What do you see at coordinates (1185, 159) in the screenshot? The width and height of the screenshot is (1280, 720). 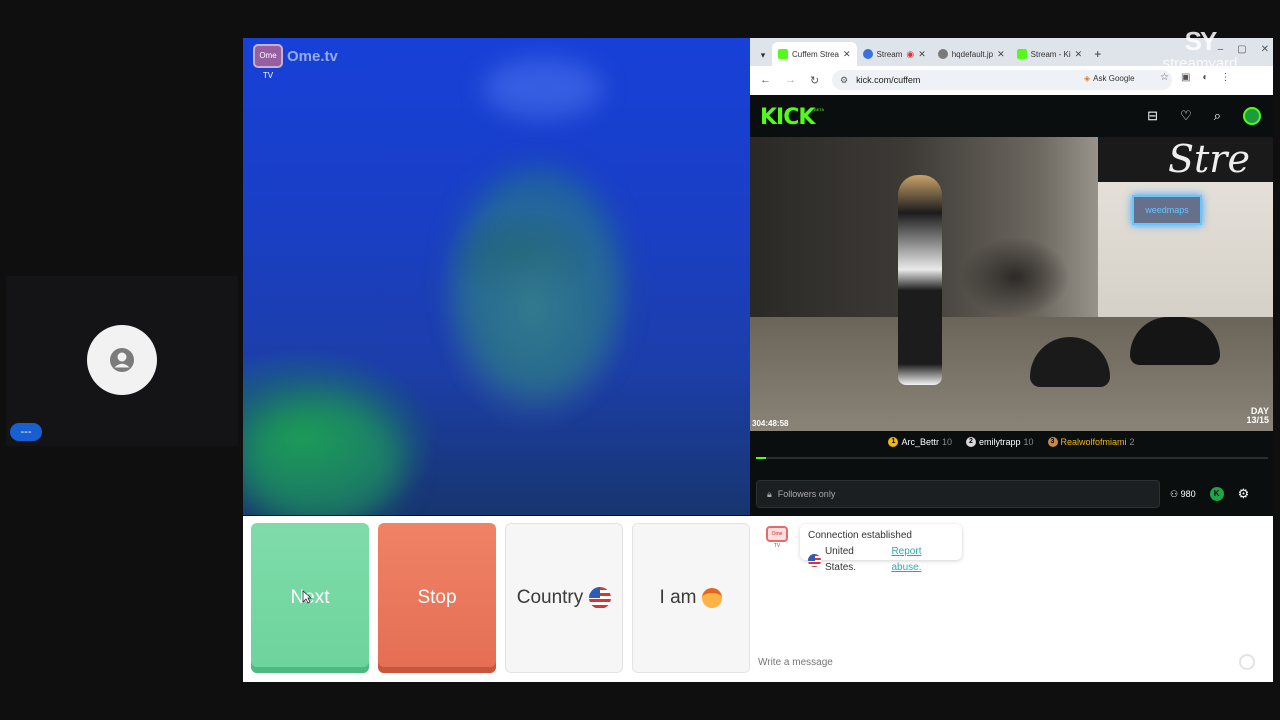 I see `stream-sign: Stre` at bounding box center [1185, 159].